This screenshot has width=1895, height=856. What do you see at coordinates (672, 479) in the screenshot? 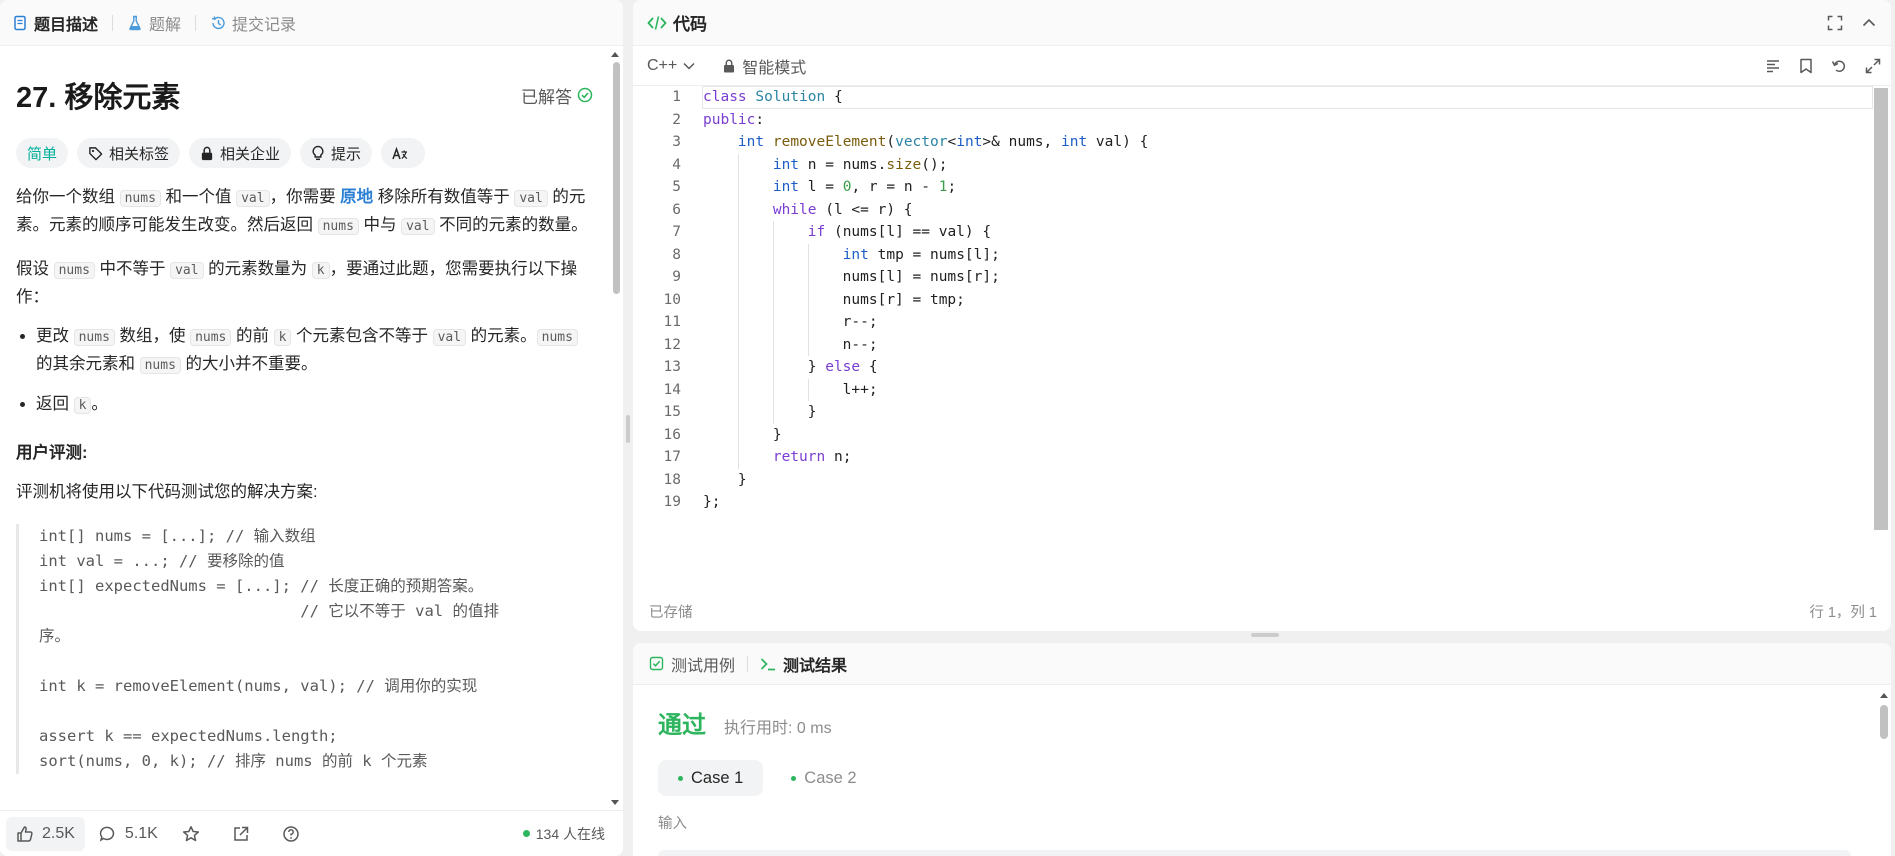
I see `line-number: 18` at bounding box center [672, 479].